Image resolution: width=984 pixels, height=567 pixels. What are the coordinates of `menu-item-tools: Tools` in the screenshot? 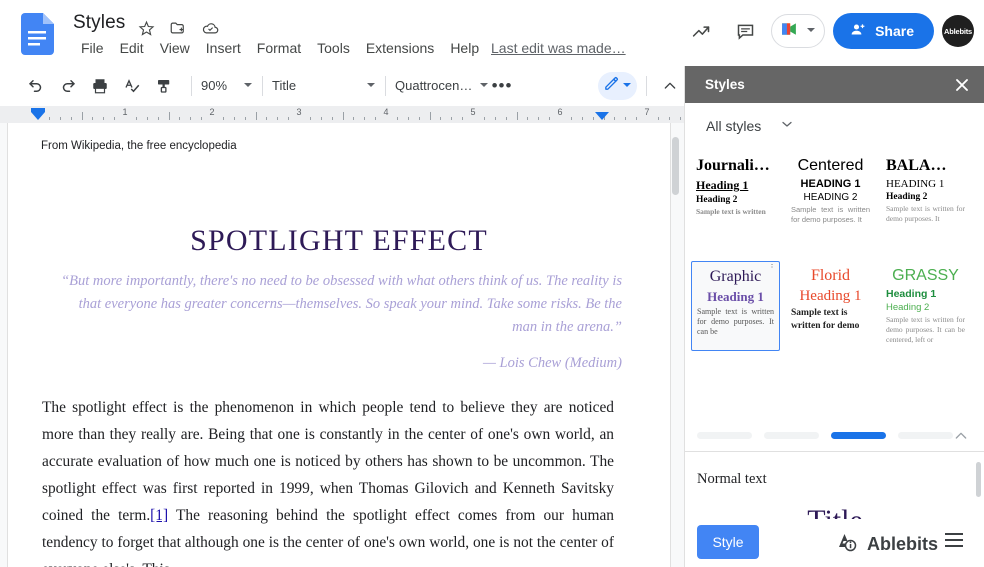 It's located at (333, 48).